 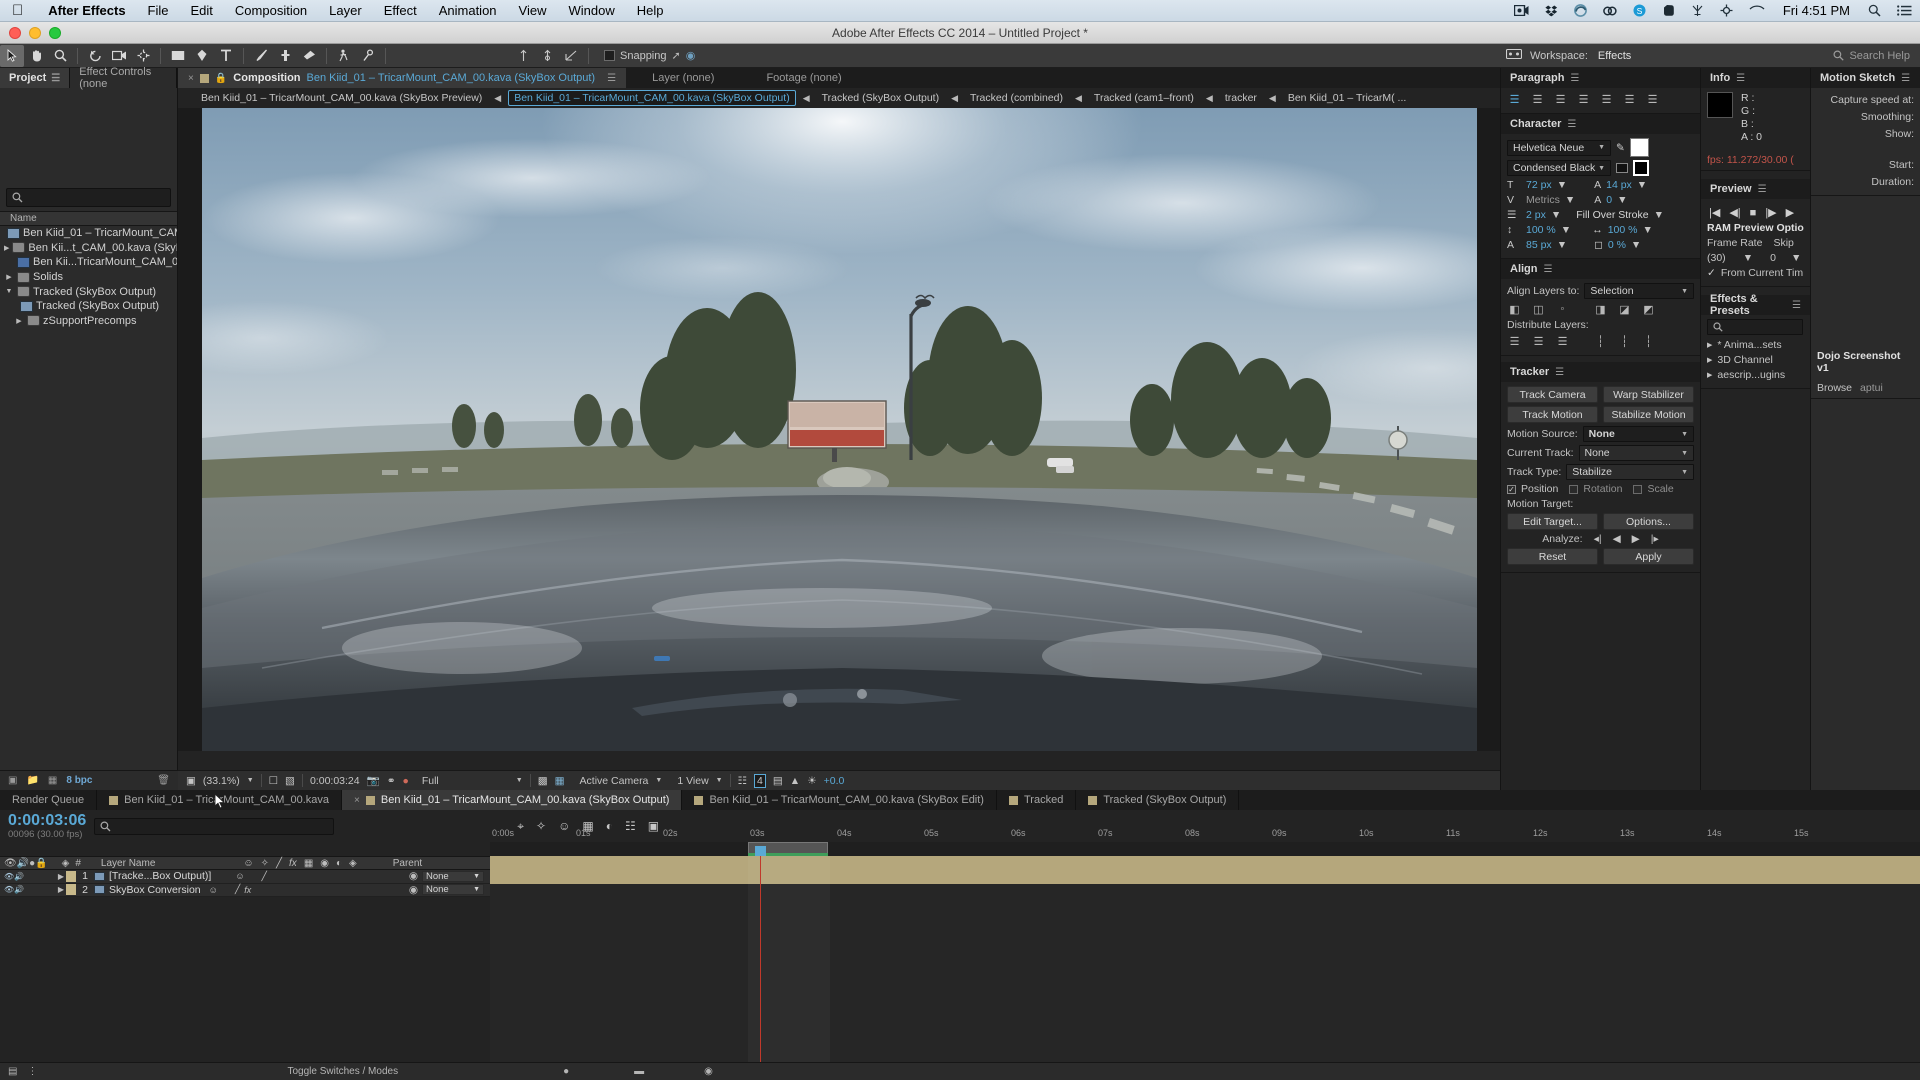 What do you see at coordinates (10, 863) in the screenshot?
I see `eye-icon: 👁` at bounding box center [10, 863].